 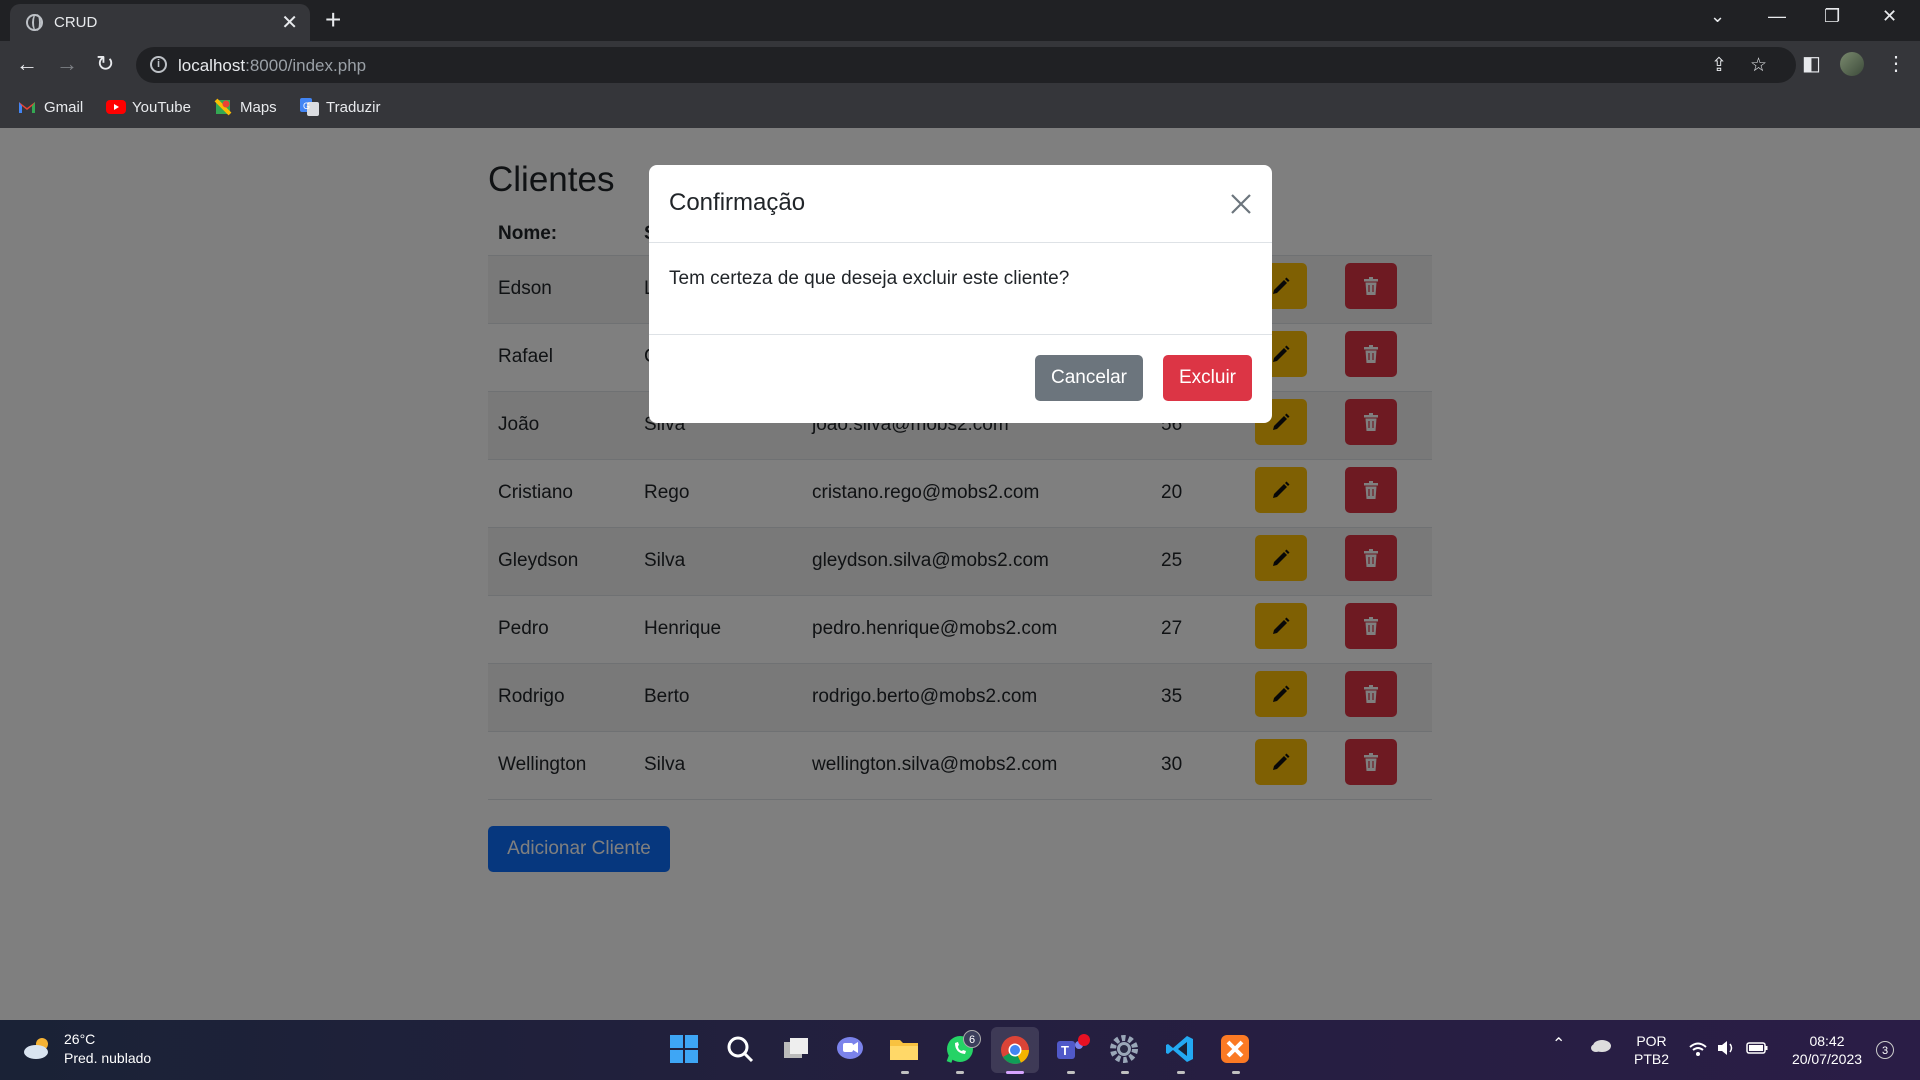 I want to click on chevron-up-icon: ⌃, so click(x=1558, y=1045).